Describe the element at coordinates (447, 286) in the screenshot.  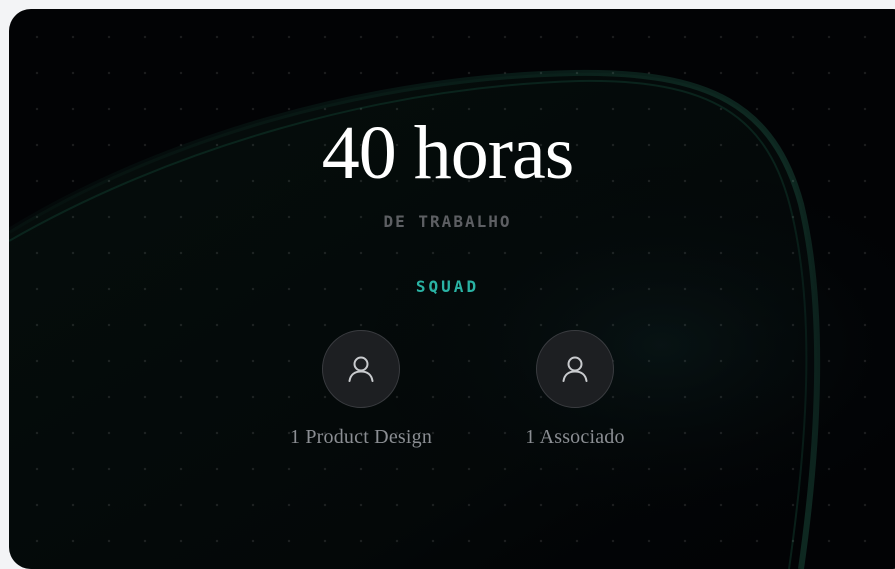
I see `squad-label: SQUAD` at that location.